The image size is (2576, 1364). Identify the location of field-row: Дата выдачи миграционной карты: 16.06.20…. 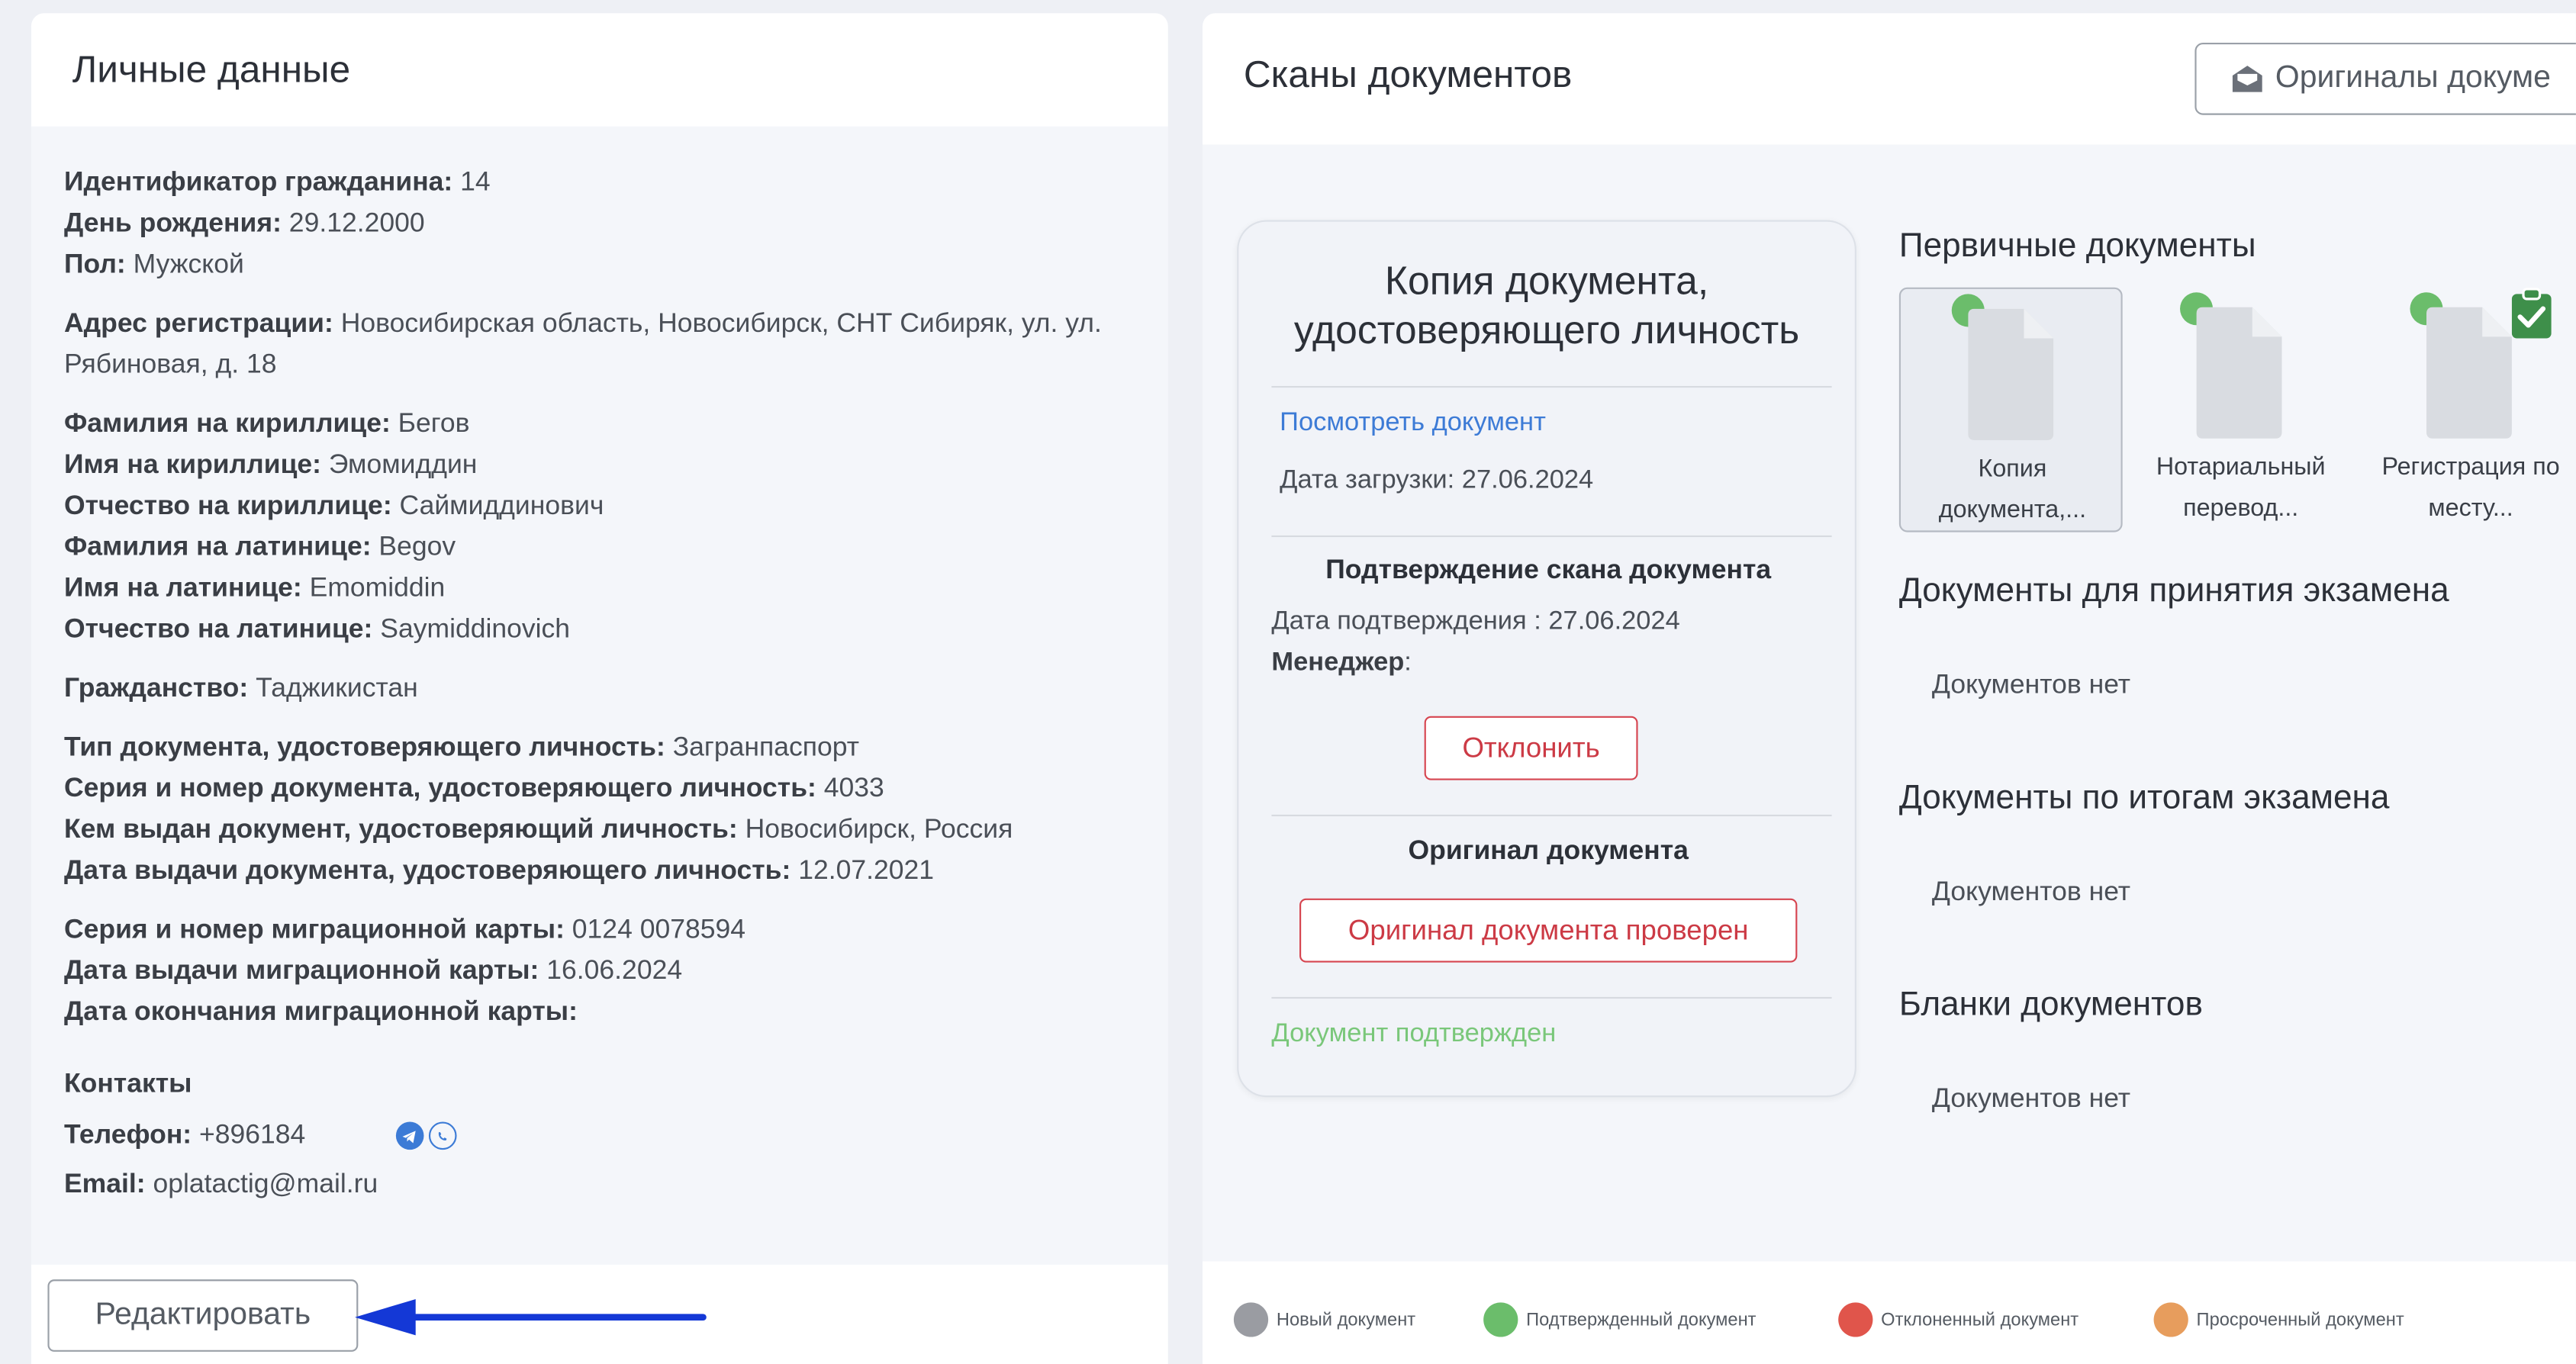
(599, 971).